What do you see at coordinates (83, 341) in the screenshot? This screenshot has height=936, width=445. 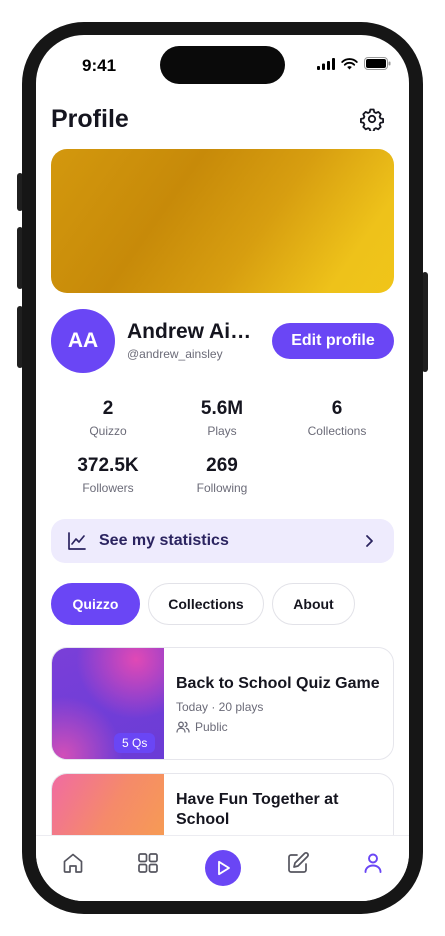 I see `avatar: AA` at bounding box center [83, 341].